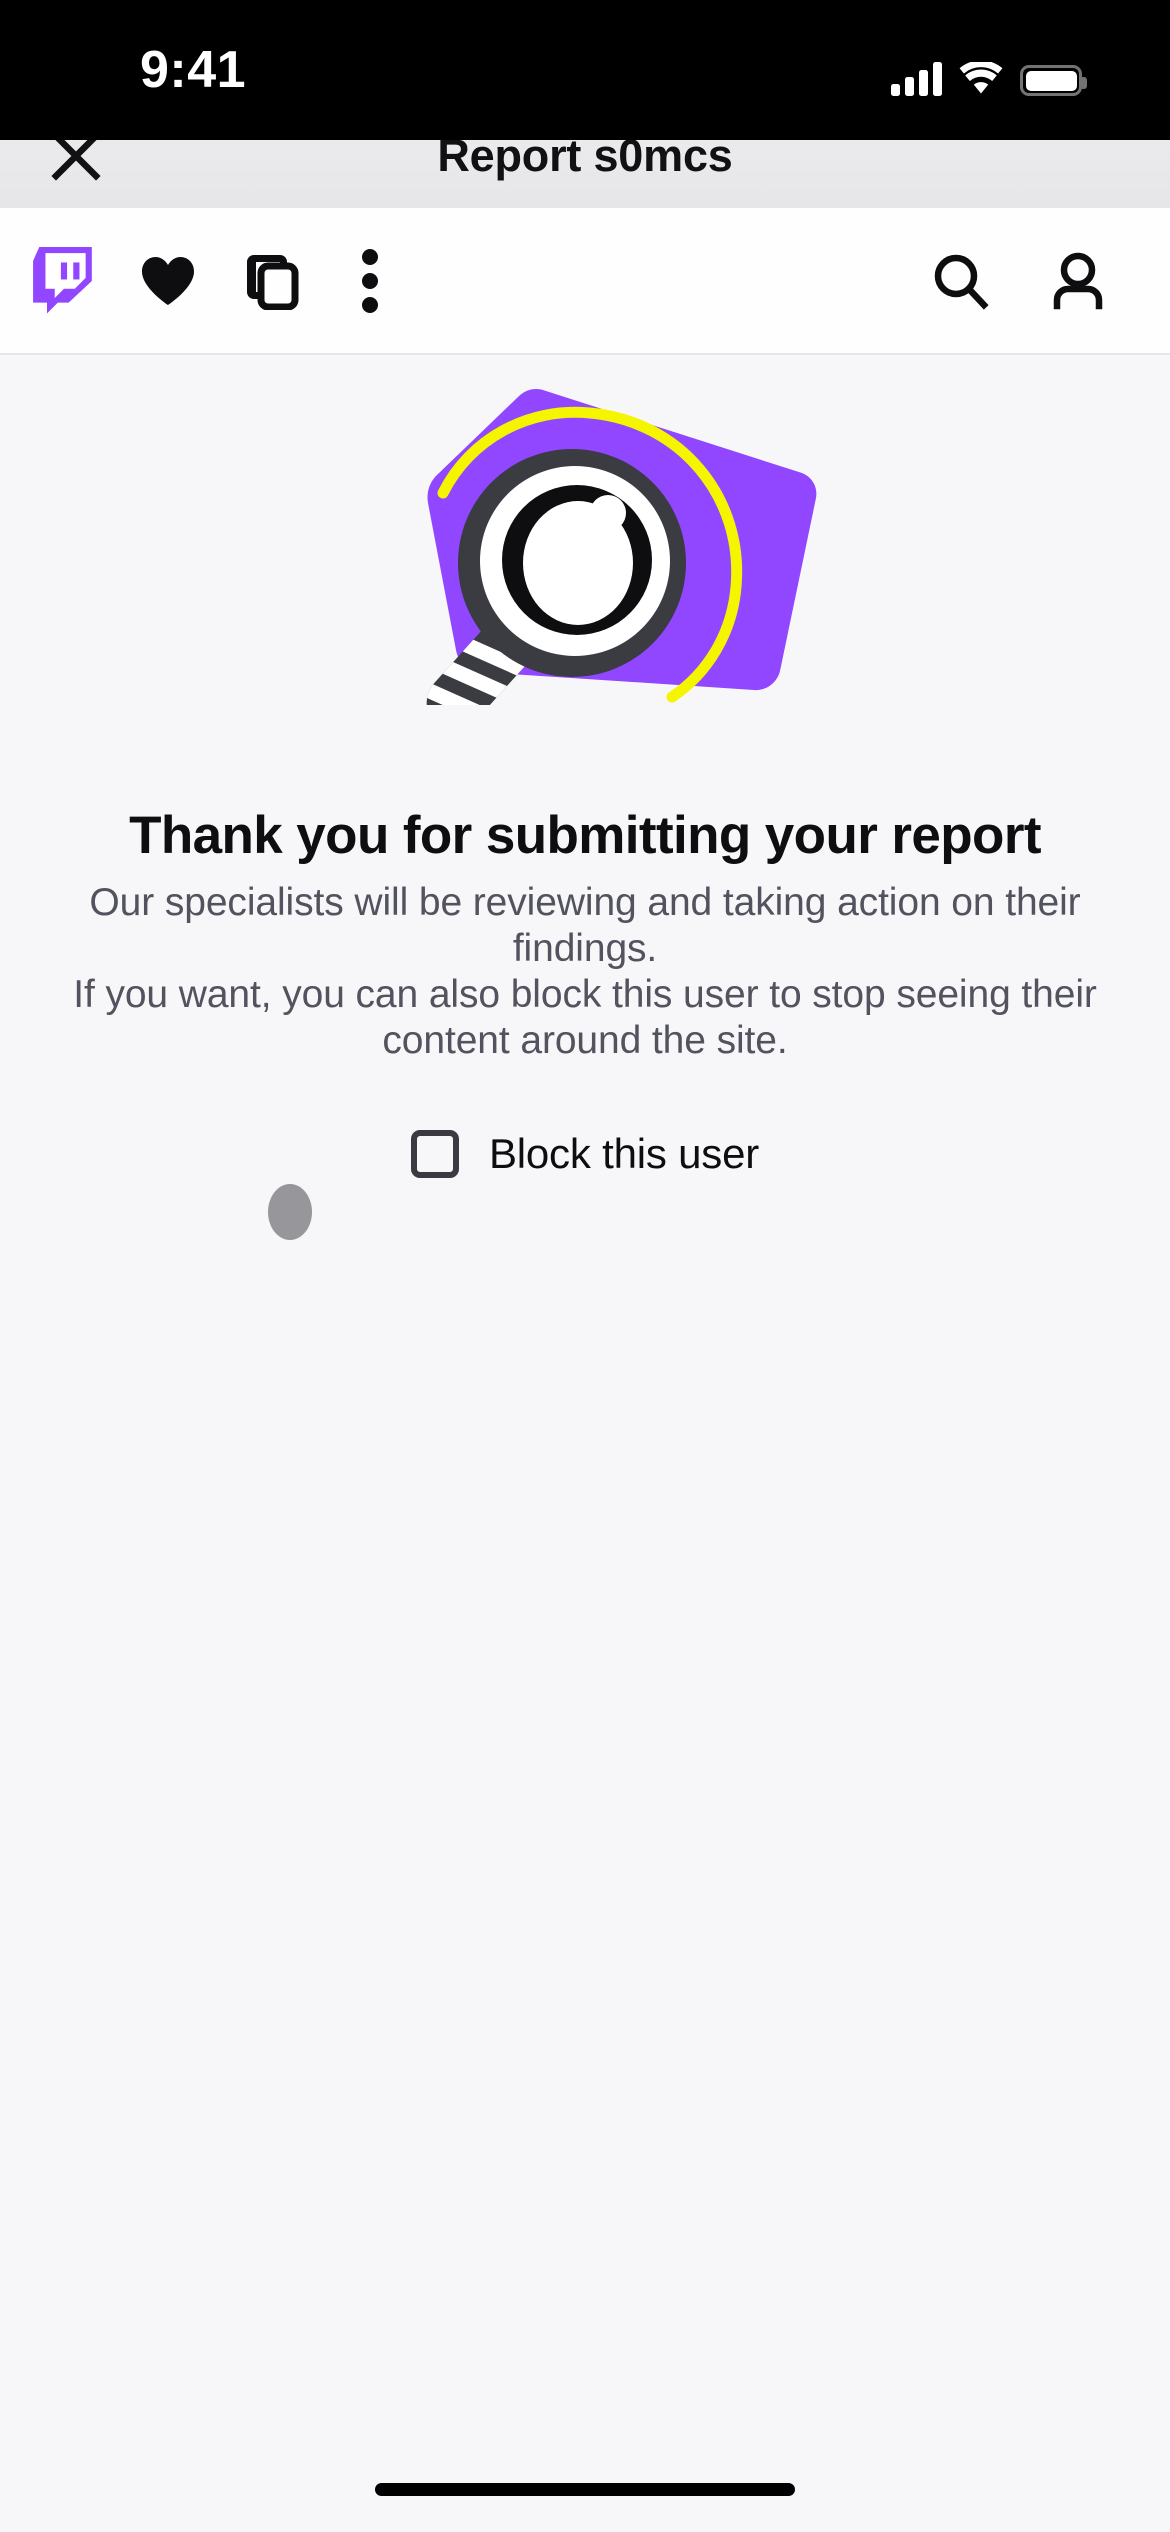 The height and width of the screenshot is (2532, 1170). I want to click on status-bar-time: 9:41, so click(193, 70).